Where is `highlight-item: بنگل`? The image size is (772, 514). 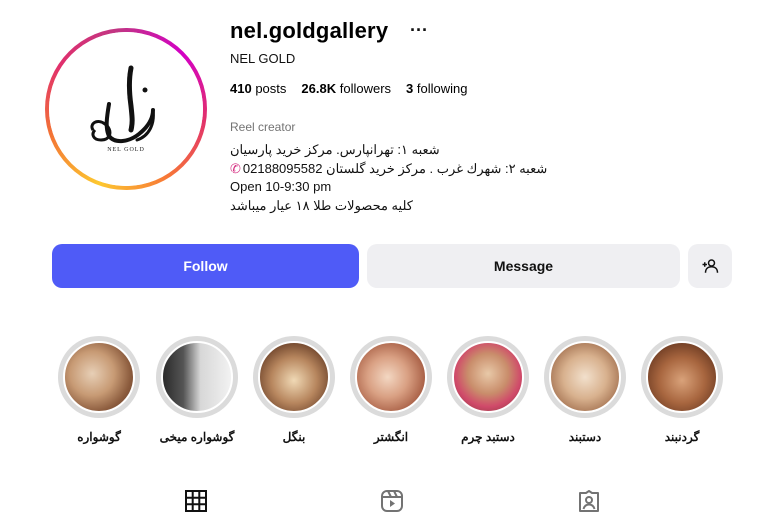 highlight-item: بنگل is located at coordinates (294, 390).